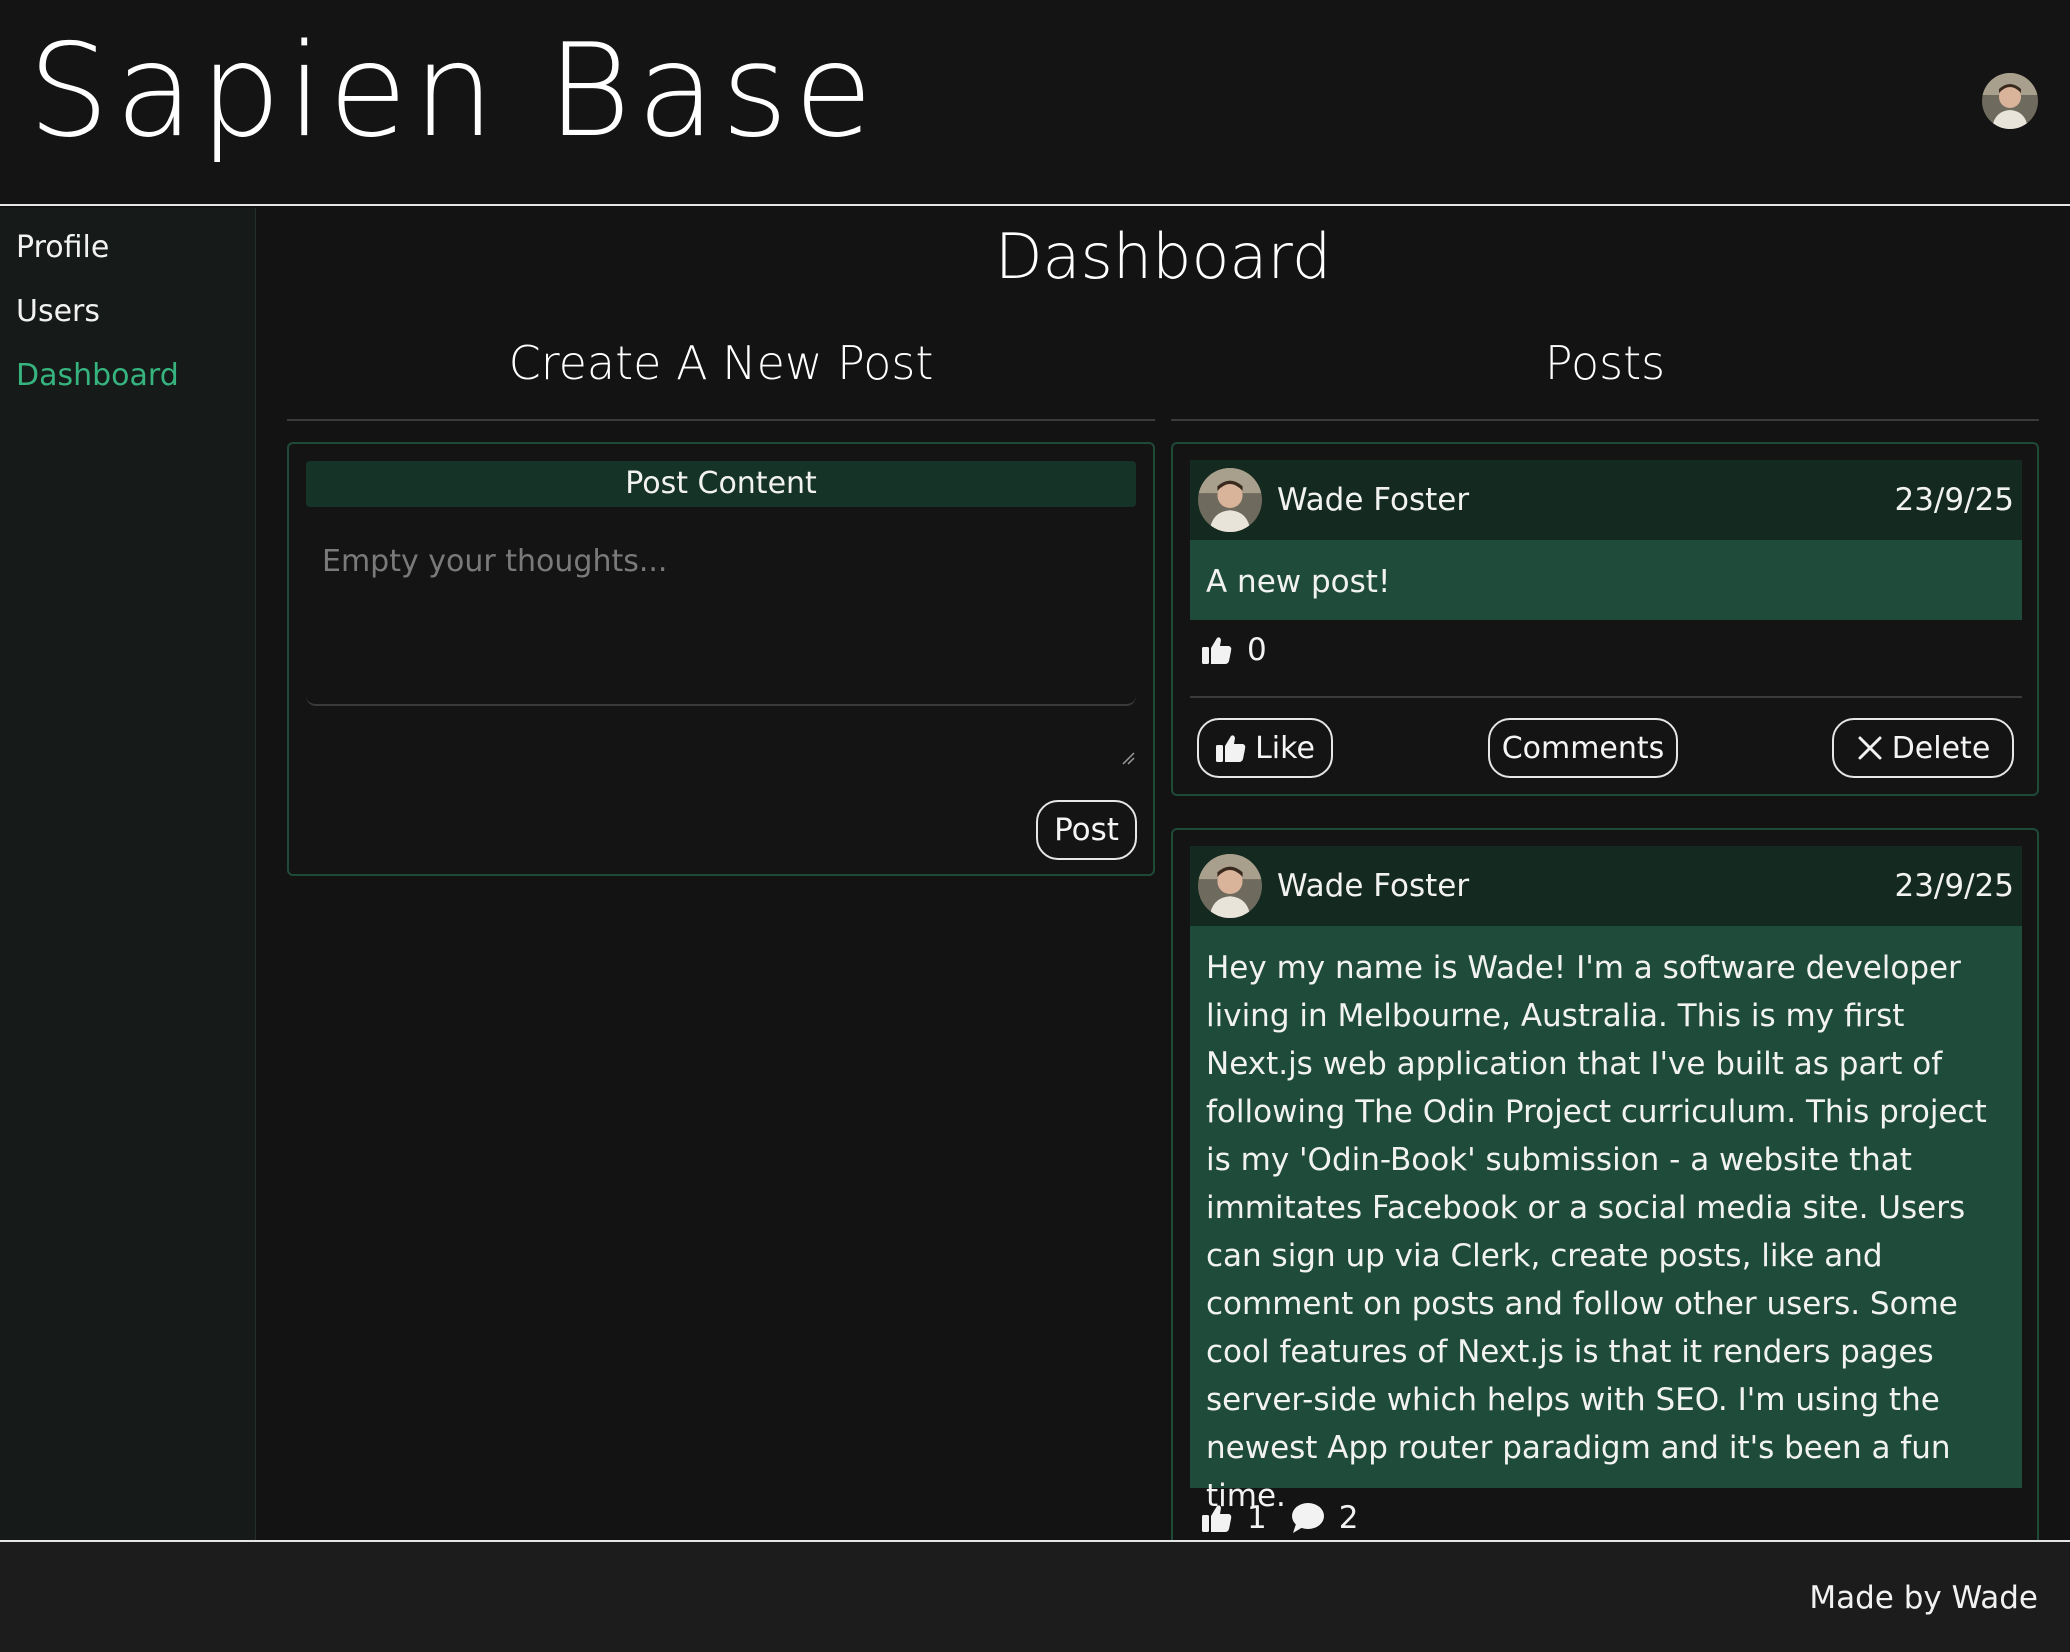  I want to click on sidebar-item-dashboard: Dashboard, so click(97, 375).